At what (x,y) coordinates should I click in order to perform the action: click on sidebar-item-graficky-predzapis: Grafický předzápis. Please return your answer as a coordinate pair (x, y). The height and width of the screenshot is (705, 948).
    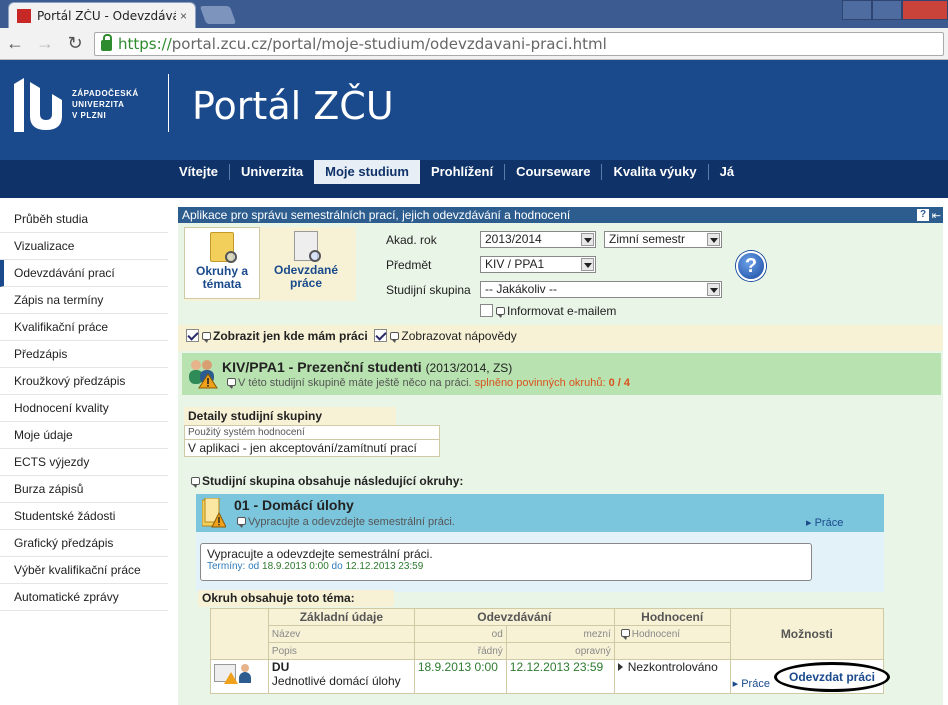
    Looking at the image, I should click on (84, 543).